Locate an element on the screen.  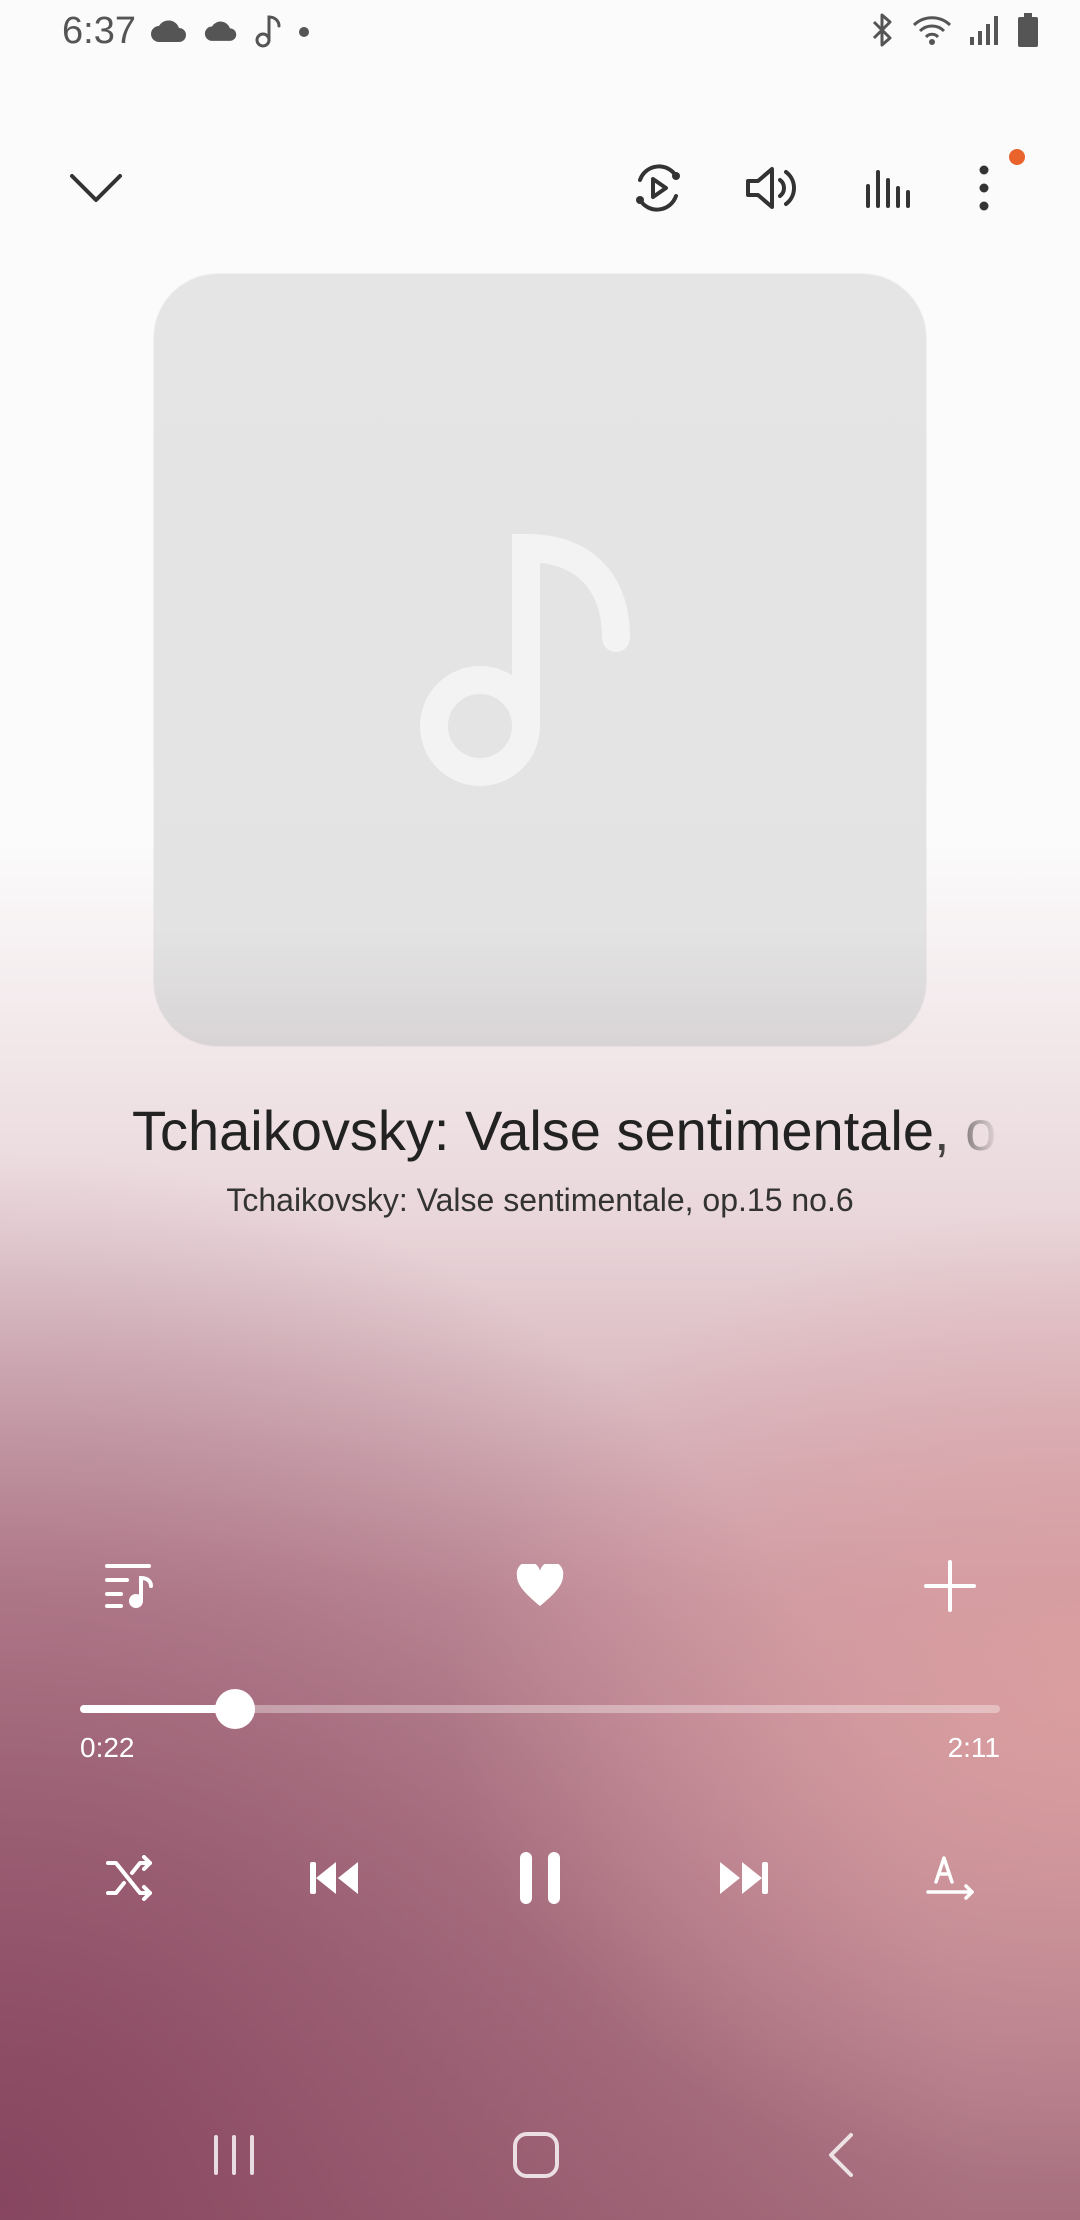
queue-button is located at coordinates (129, 1588).